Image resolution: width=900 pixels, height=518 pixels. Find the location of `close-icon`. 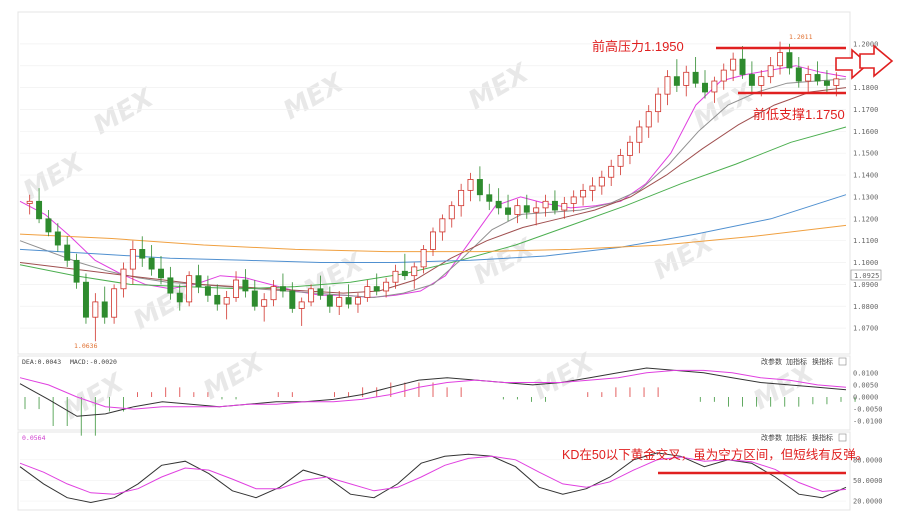

close-icon is located at coordinates (842, 361).